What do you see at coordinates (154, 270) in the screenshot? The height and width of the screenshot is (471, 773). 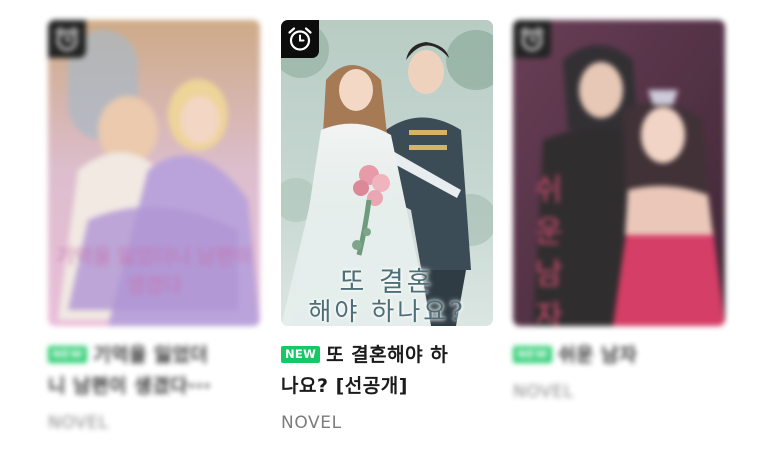 I see `cover-title-art: 기억을 잃었더니 남편이 생겼다` at bounding box center [154, 270].